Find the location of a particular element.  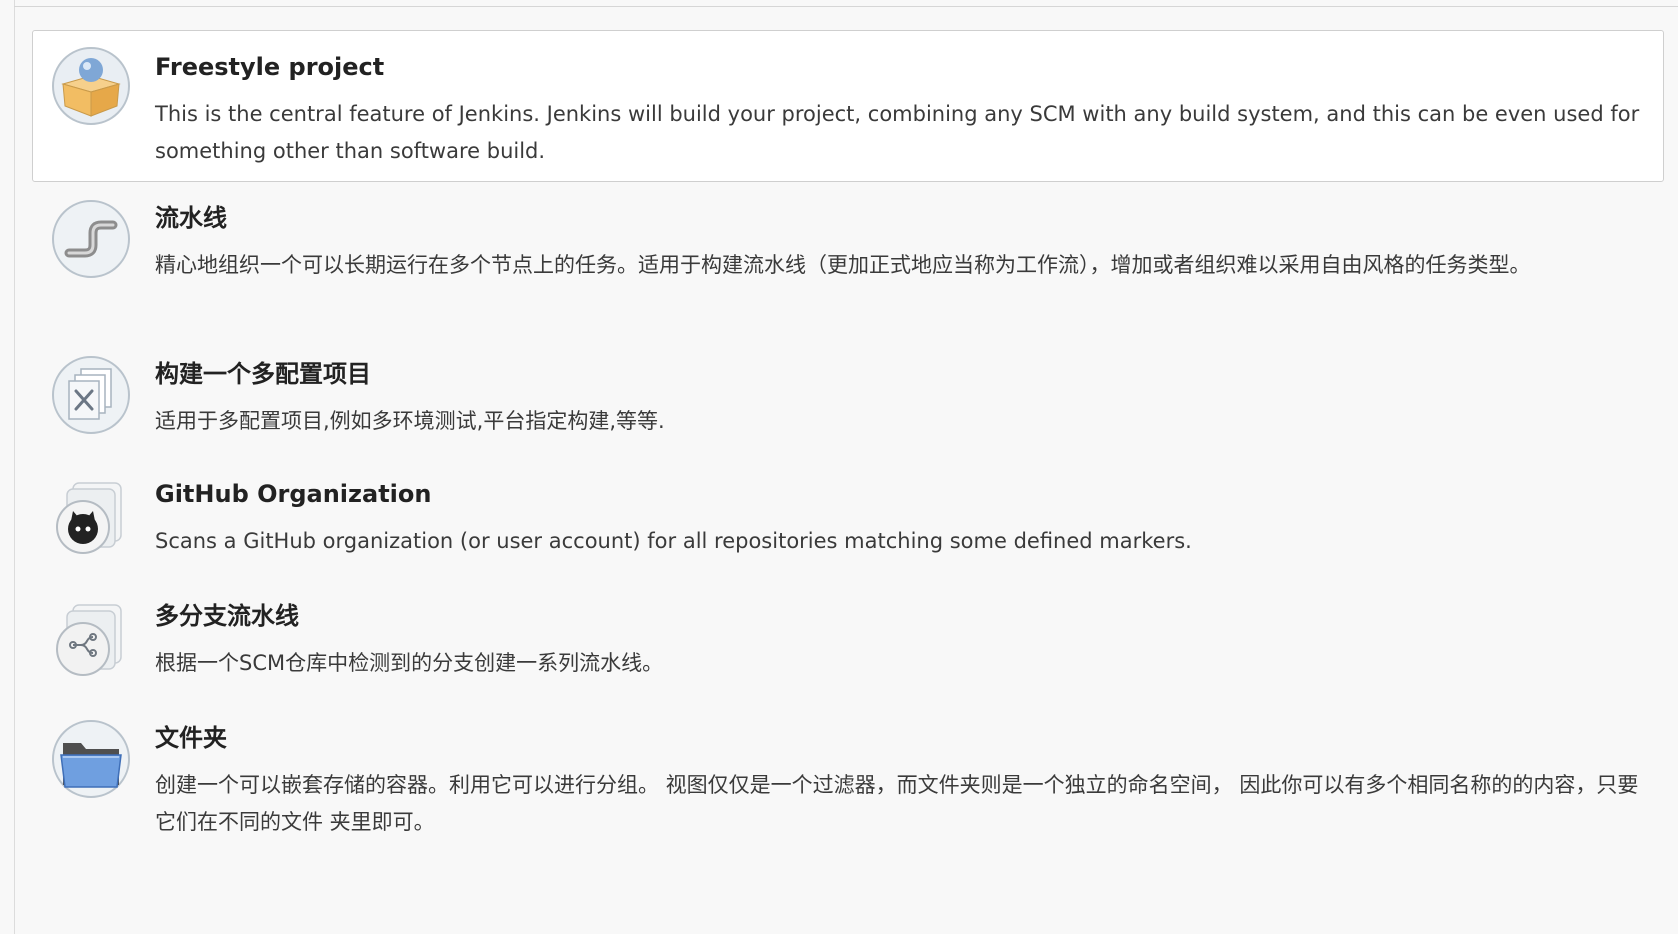

folder-icon is located at coordinates (91, 759).